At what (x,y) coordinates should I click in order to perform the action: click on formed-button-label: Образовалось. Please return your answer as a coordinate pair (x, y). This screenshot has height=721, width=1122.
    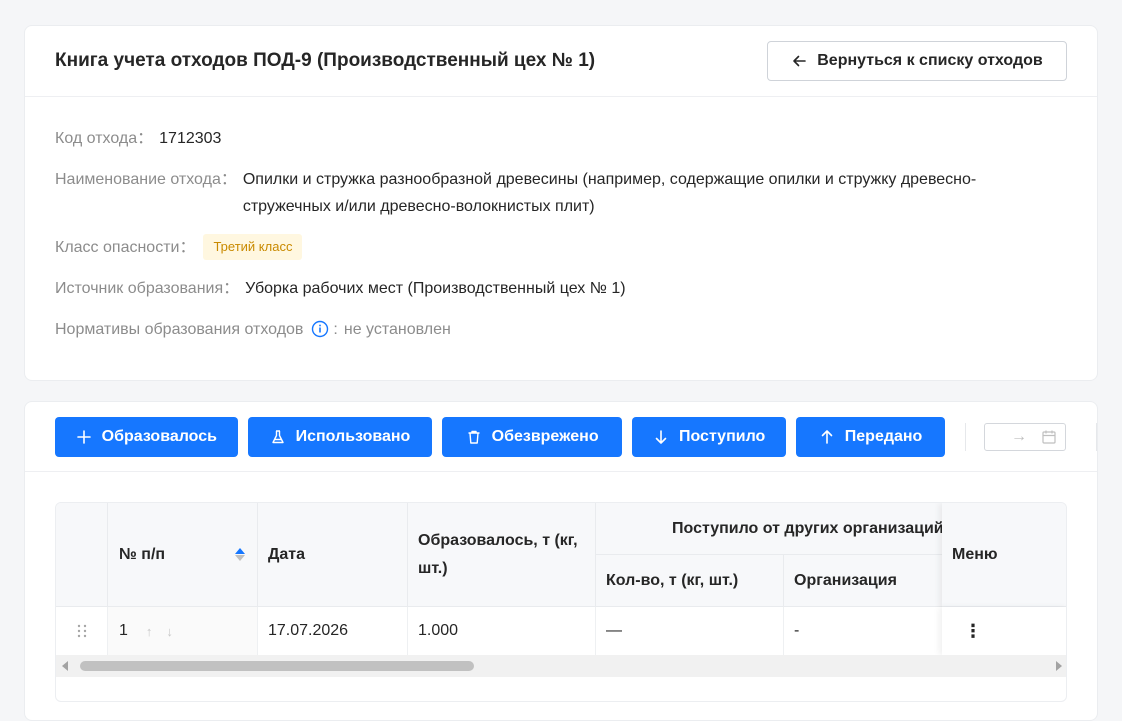
    Looking at the image, I should click on (159, 436).